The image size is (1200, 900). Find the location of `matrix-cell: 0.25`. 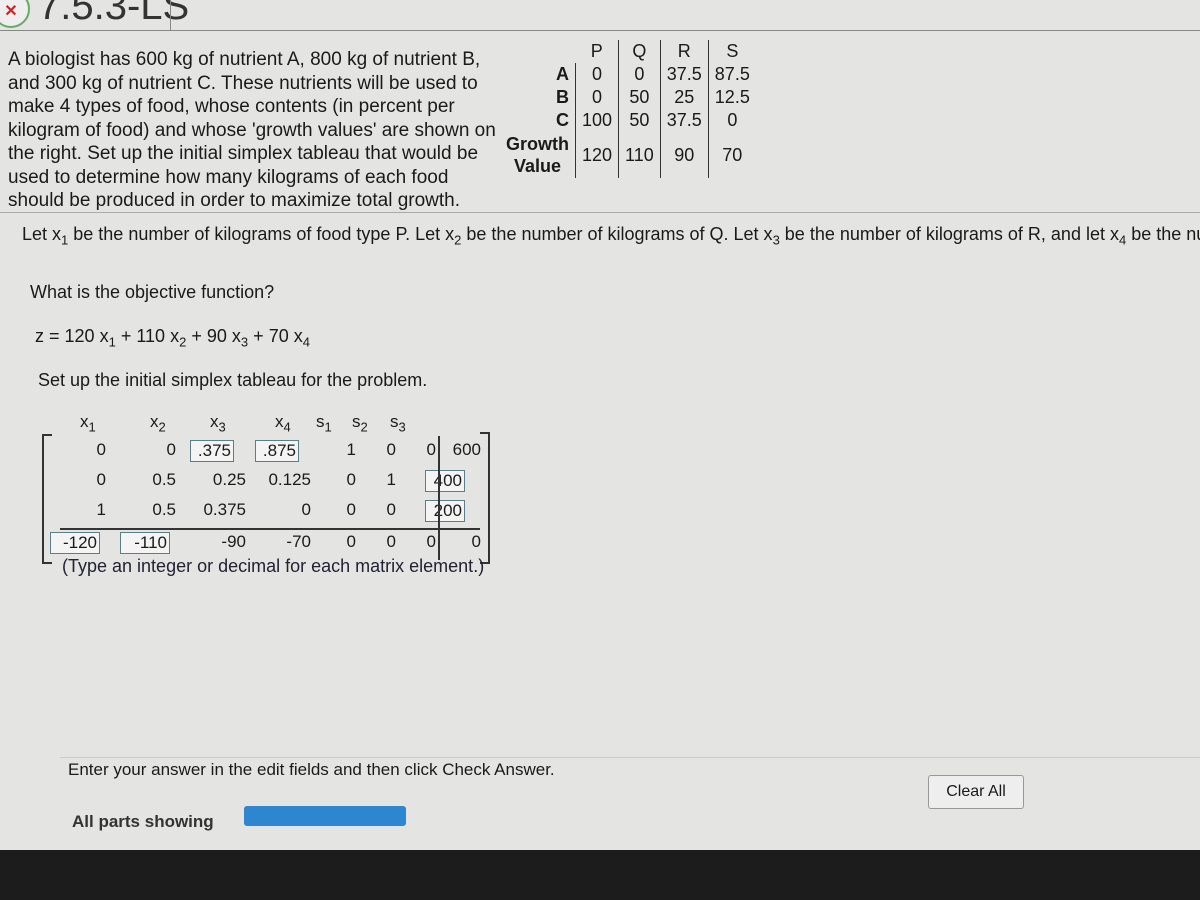

matrix-cell: 0.25 is located at coordinates (229, 479).